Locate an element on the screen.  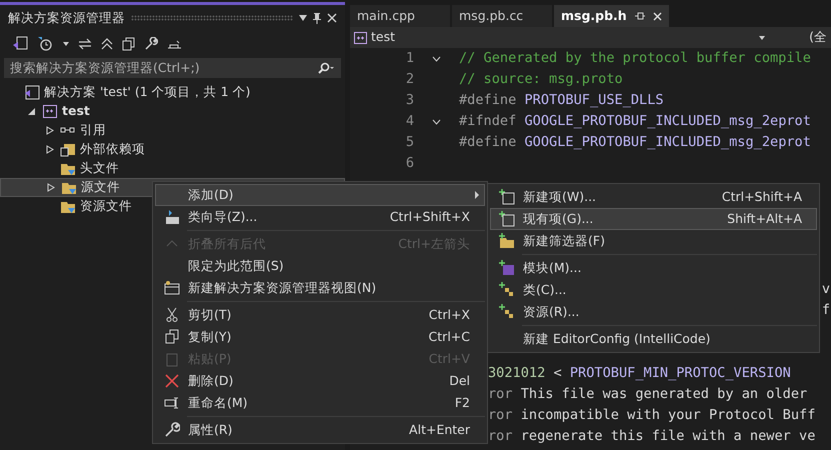
line-number: 3 is located at coordinates (409, 100).